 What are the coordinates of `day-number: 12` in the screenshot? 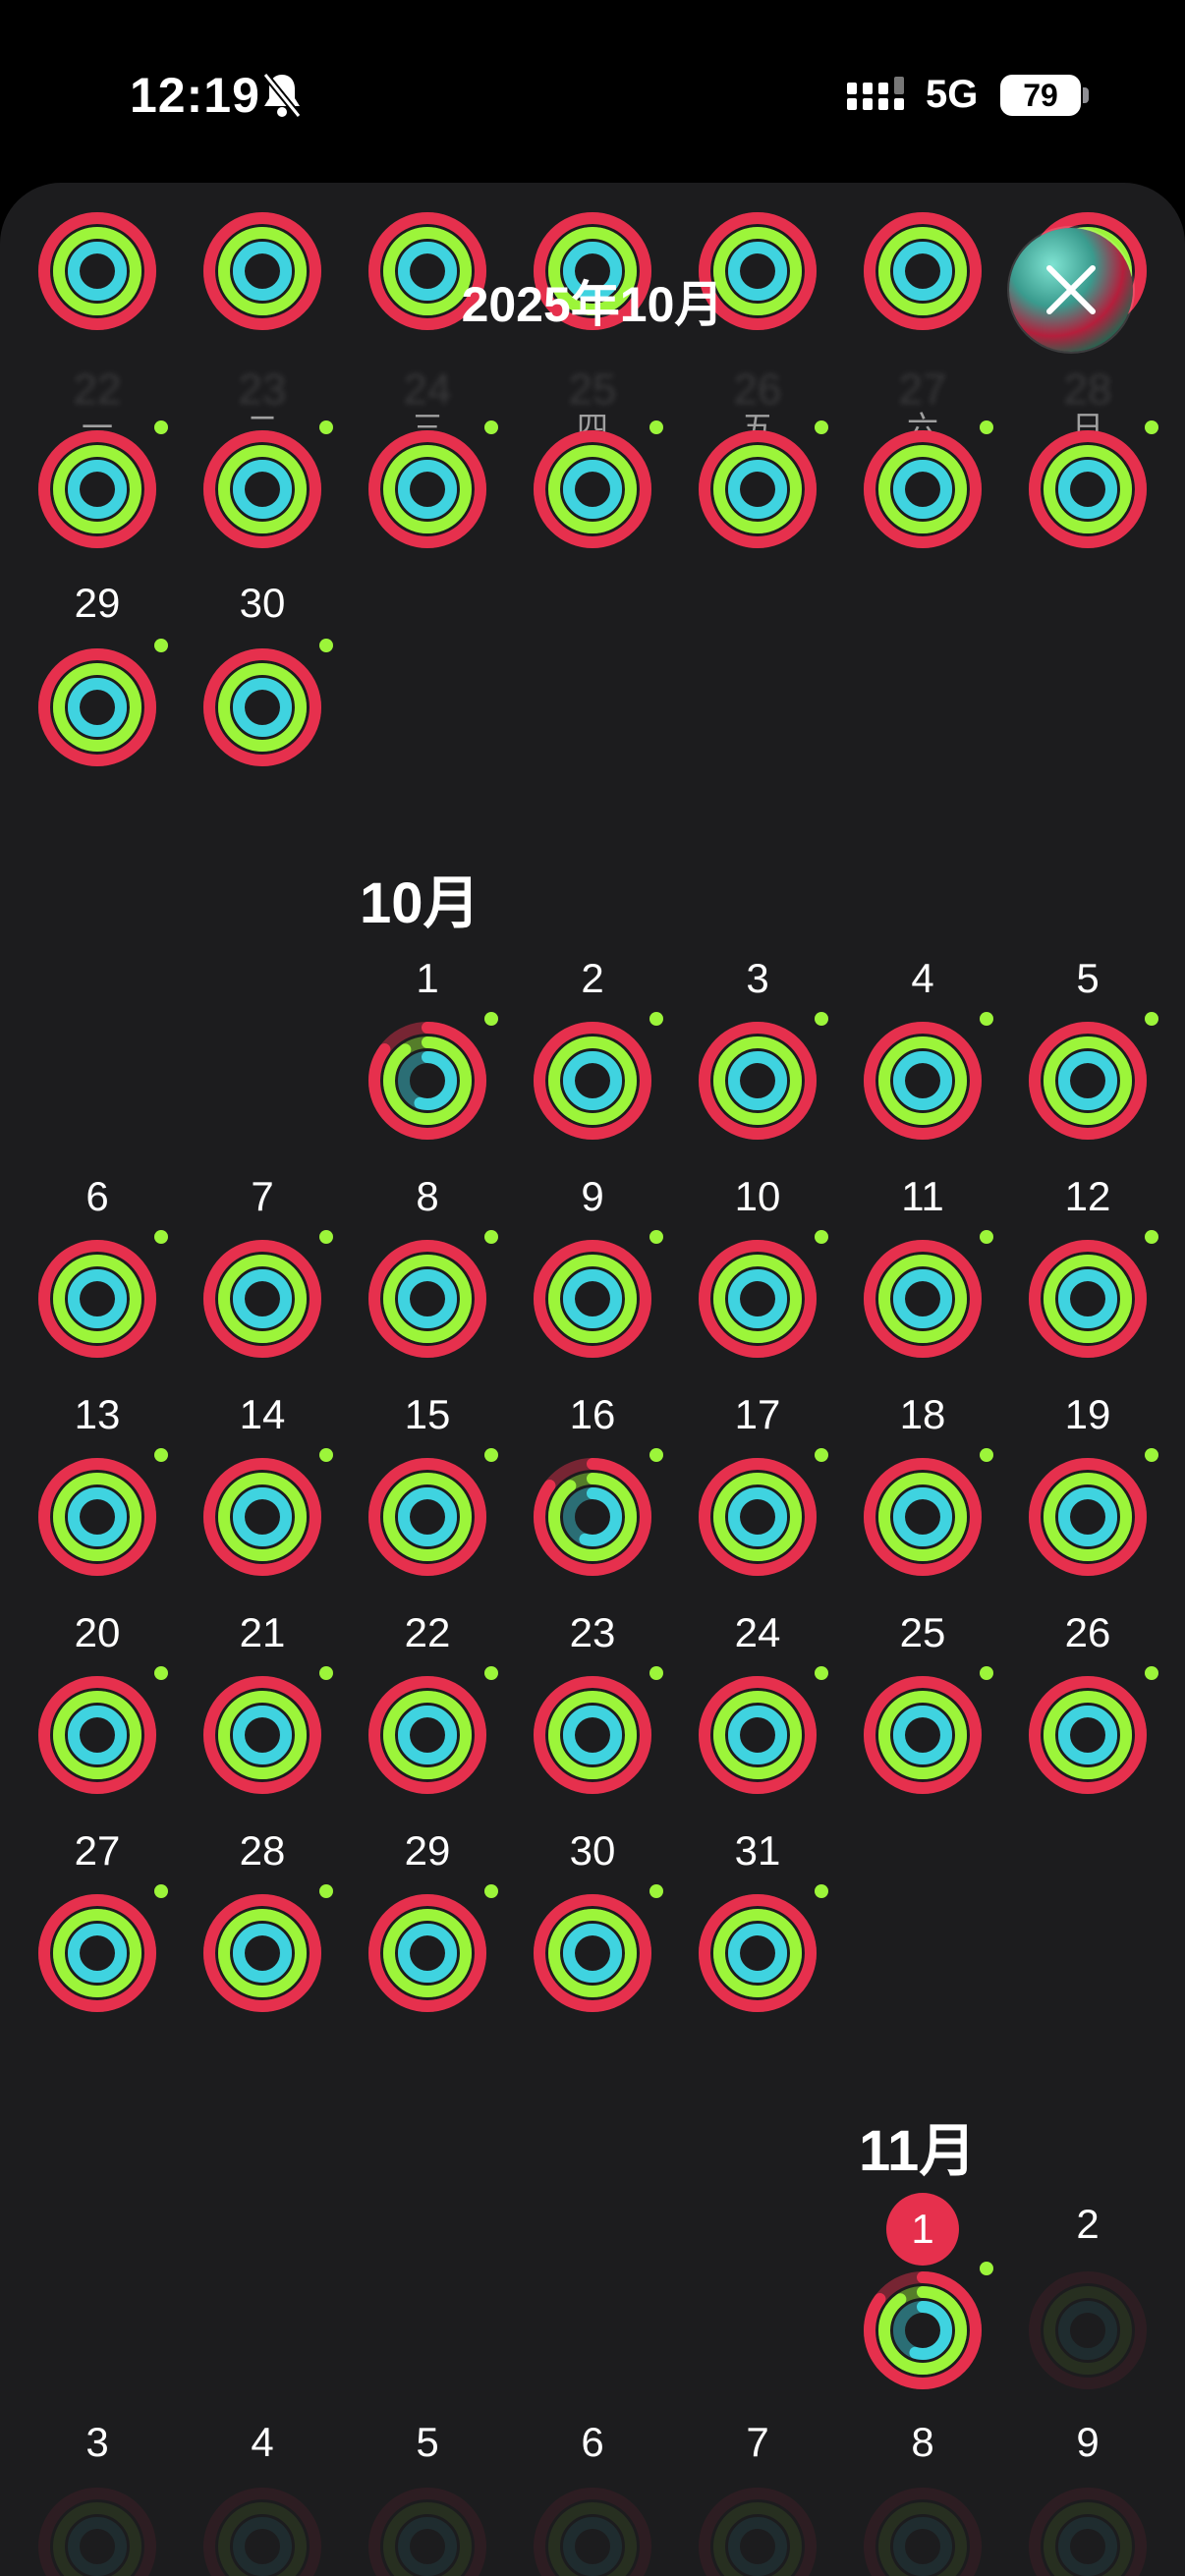 It's located at (1088, 1196).